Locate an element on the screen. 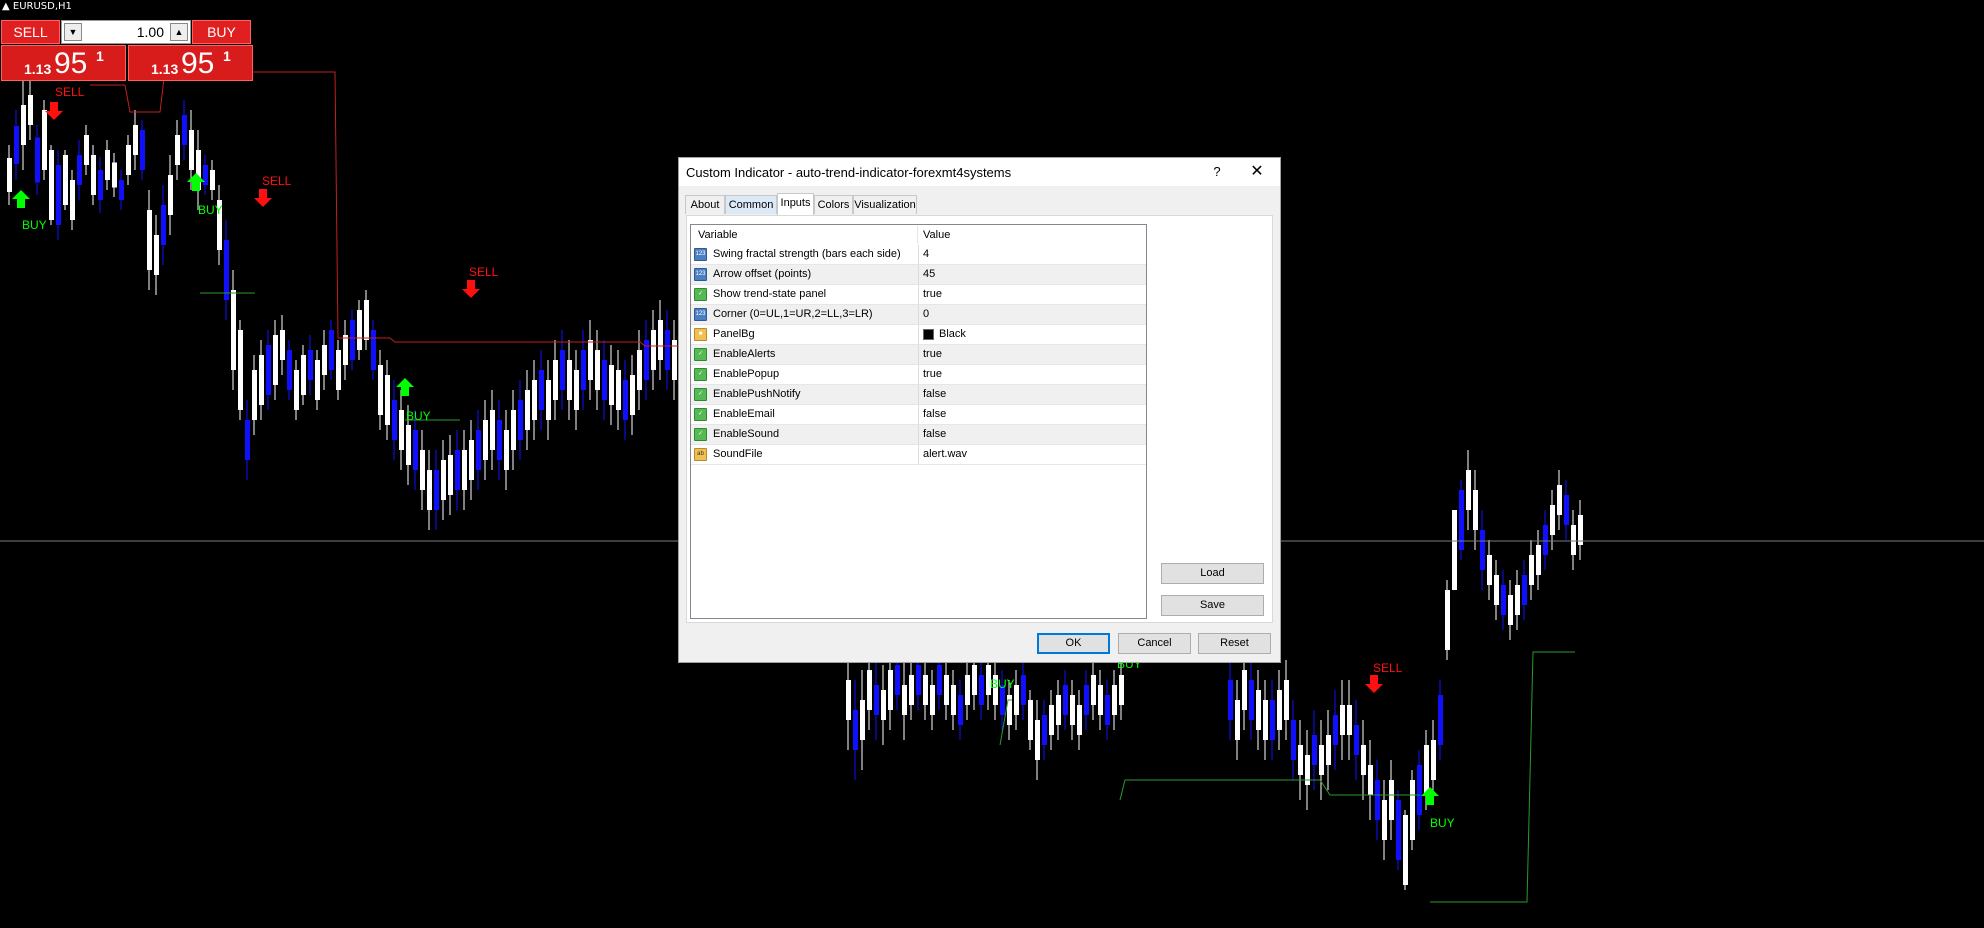 This screenshot has height=928, width=1984. header-divider is located at coordinates (917, 235).